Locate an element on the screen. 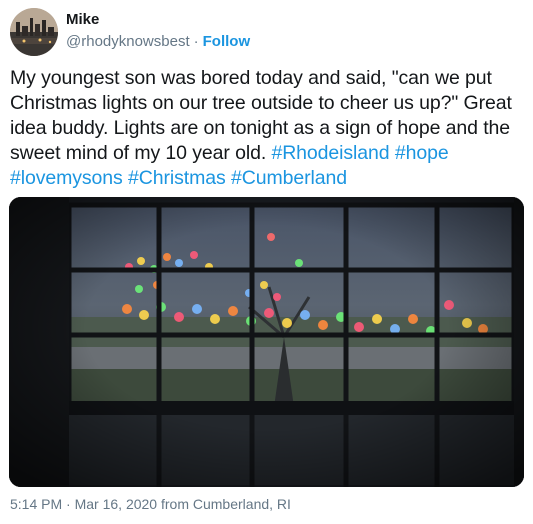 This screenshot has width=533, height=524. hashtag-christmas: #Christmas is located at coordinates (177, 178).